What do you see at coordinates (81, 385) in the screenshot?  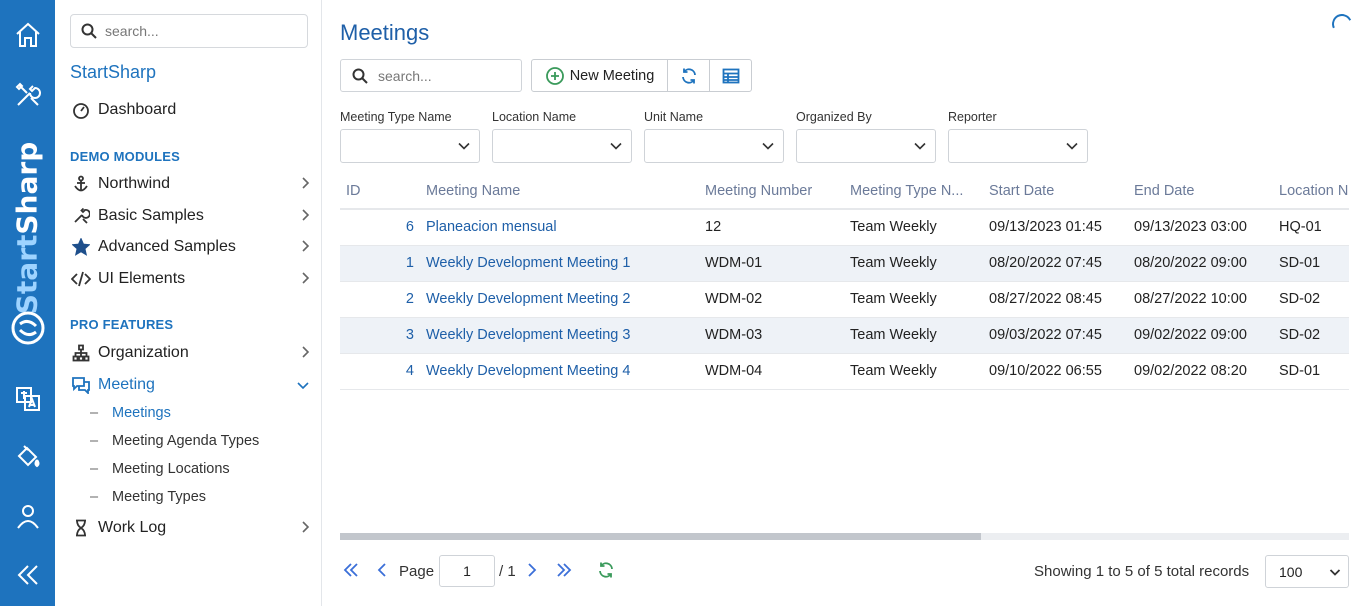 I see `chat-icon` at bounding box center [81, 385].